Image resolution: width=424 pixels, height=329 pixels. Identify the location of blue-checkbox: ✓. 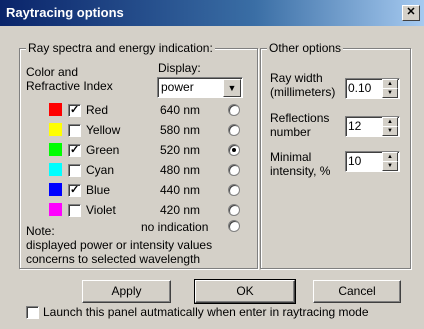
(74, 190).